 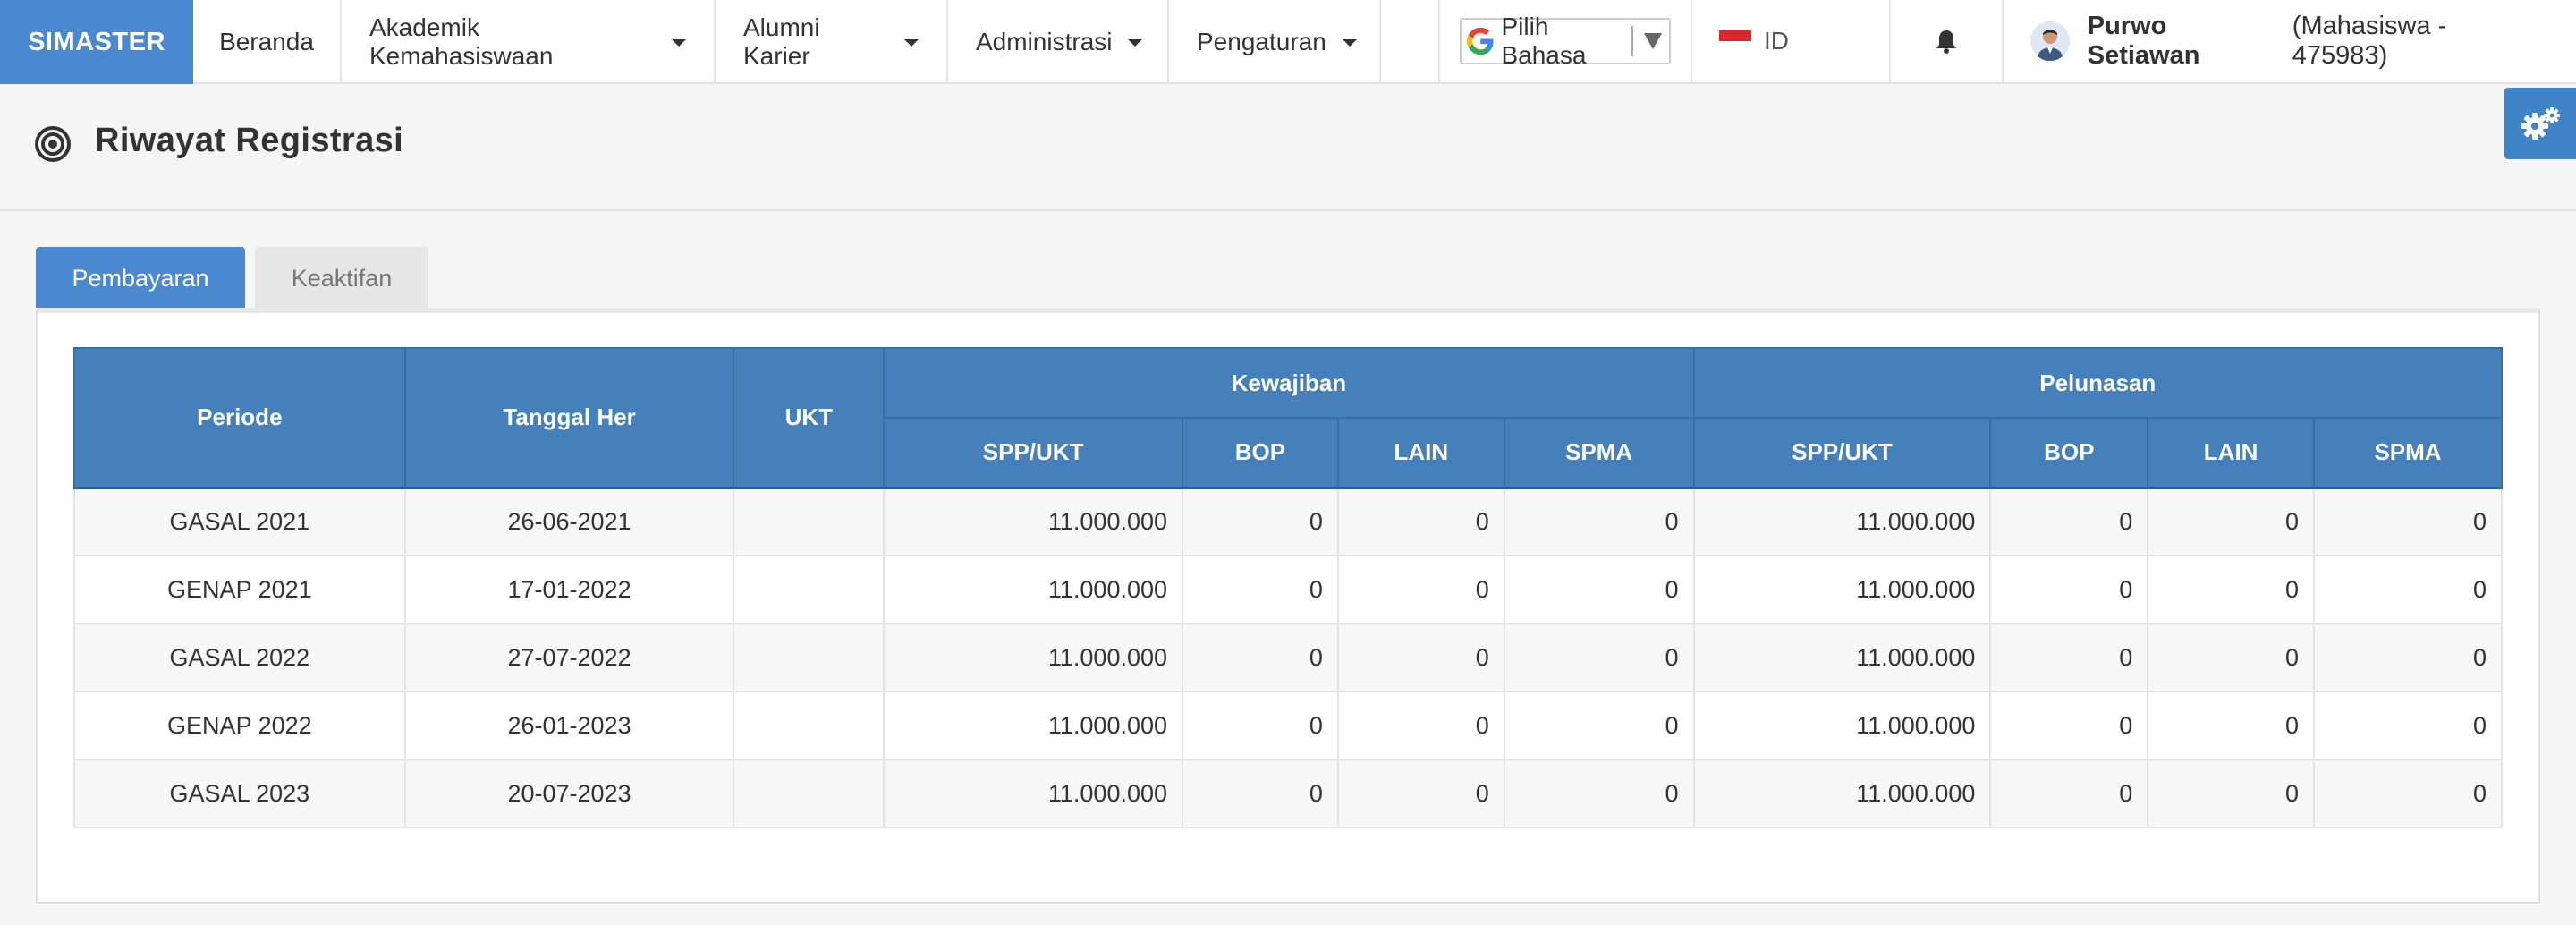 I want to click on translate-widget: Pilih Bahasa, so click(x=1565, y=41).